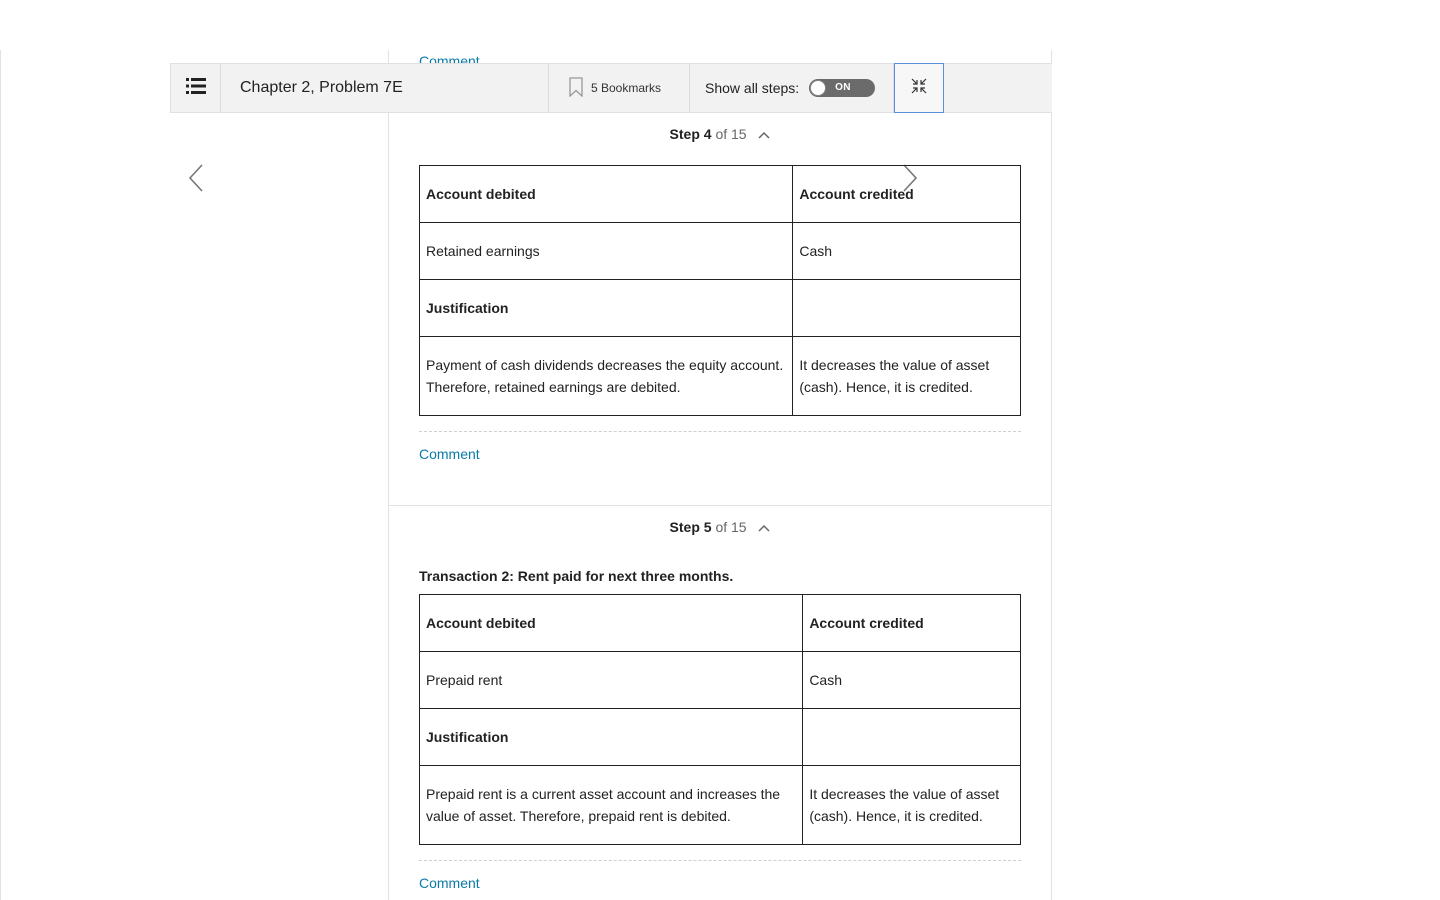  I want to click on comment-link-step-4: Comment, so click(449, 454).